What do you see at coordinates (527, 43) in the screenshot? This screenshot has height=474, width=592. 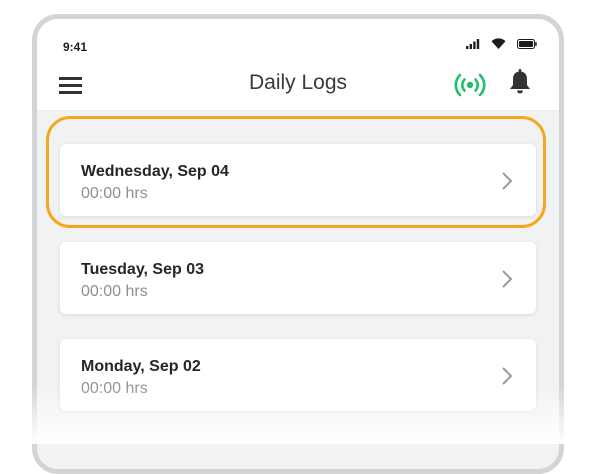 I see `battery-icon` at bounding box center [527, 43].